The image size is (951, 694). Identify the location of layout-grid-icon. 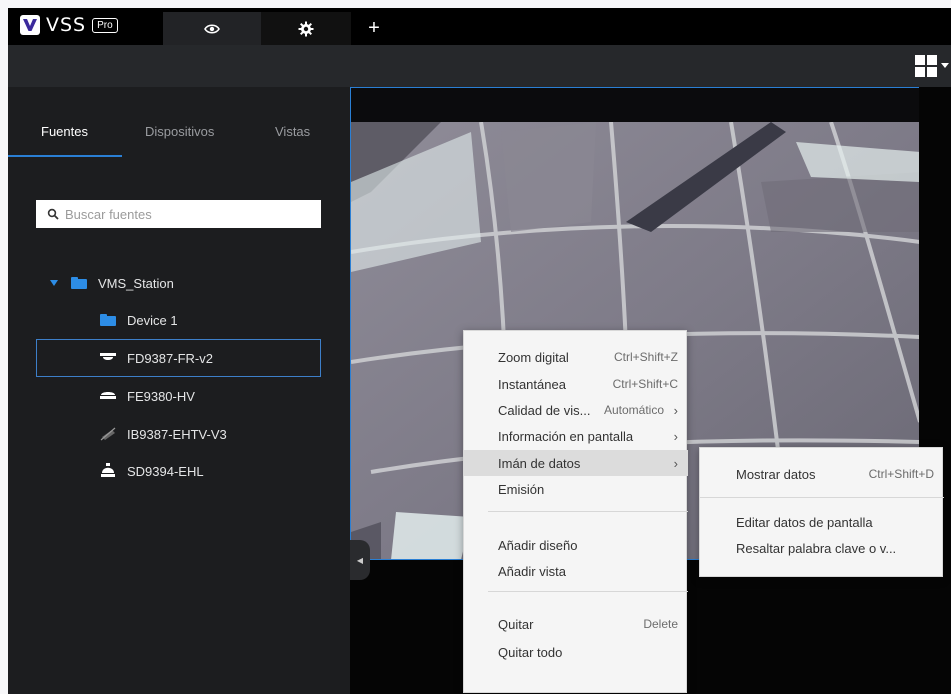
(926, 66).